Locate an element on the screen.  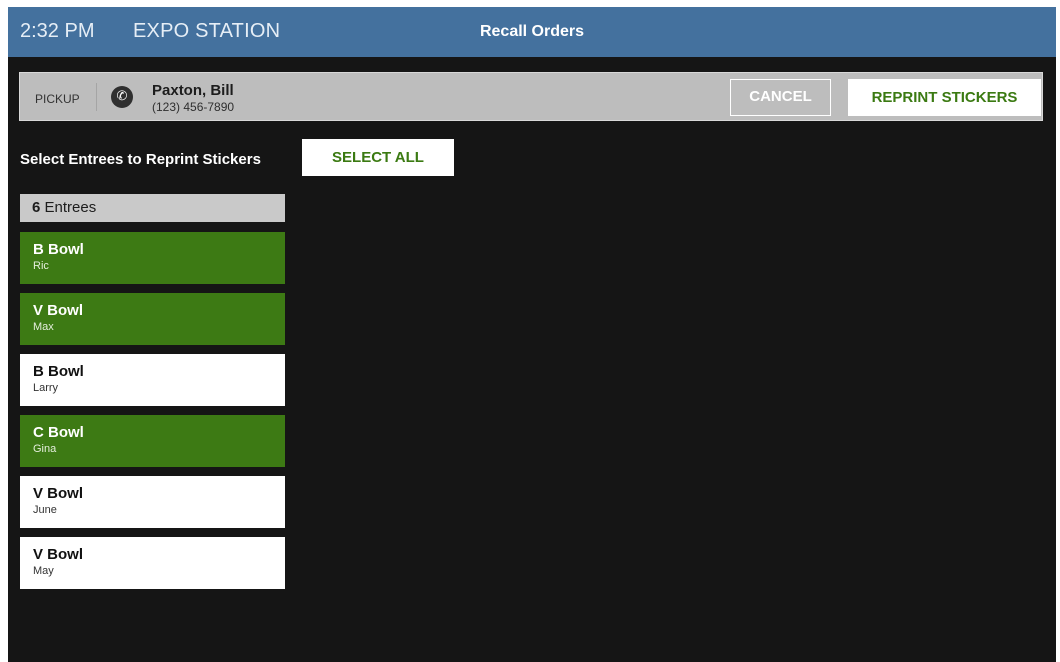
customer-phone: (123) 456-7890 is located at coordinates (193, 107).